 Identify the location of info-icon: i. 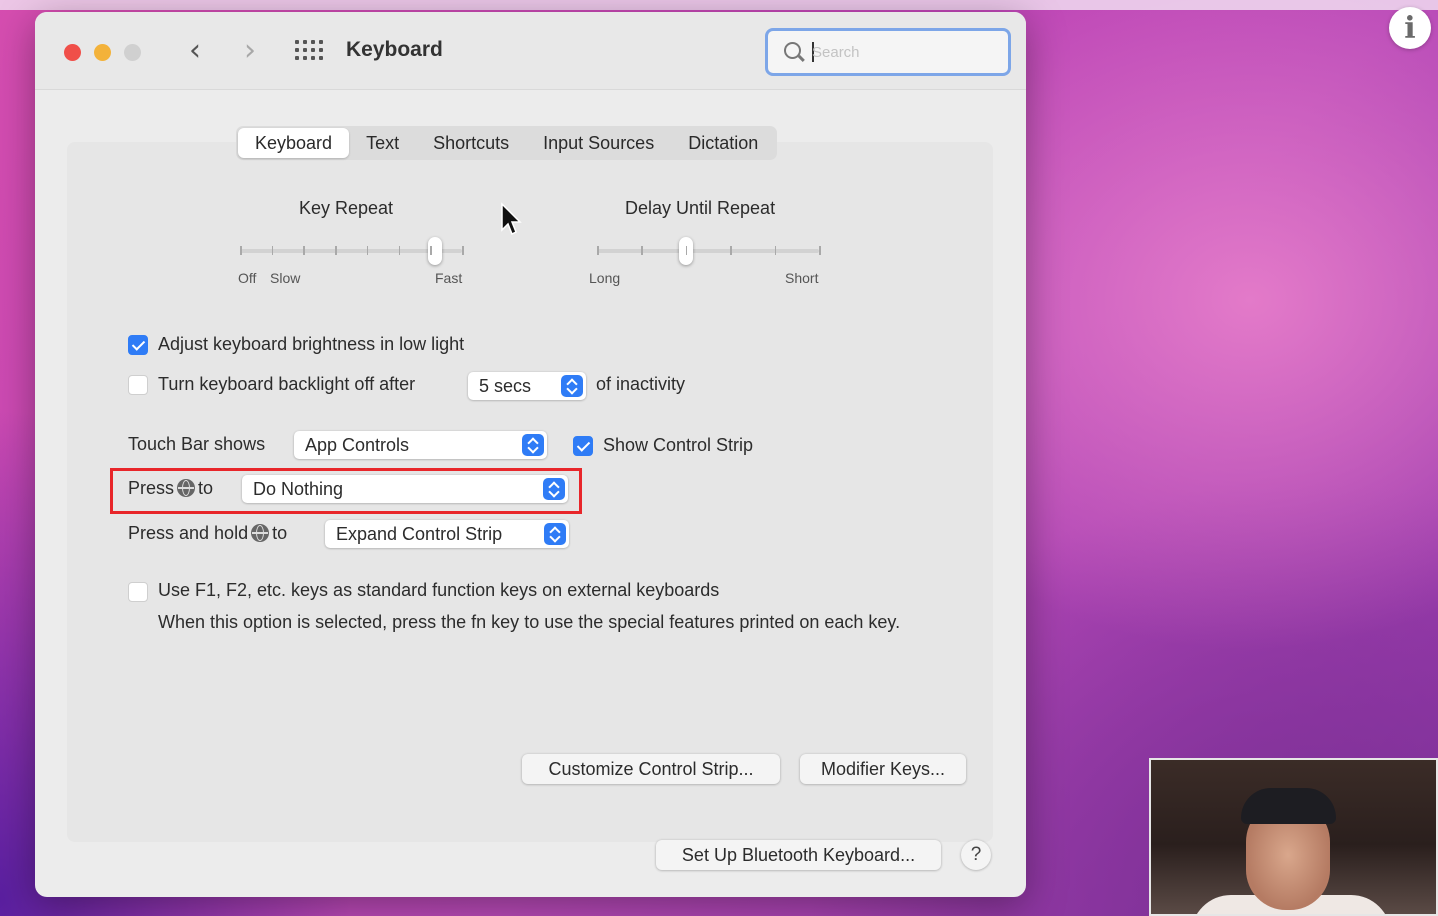
(1410, 28).